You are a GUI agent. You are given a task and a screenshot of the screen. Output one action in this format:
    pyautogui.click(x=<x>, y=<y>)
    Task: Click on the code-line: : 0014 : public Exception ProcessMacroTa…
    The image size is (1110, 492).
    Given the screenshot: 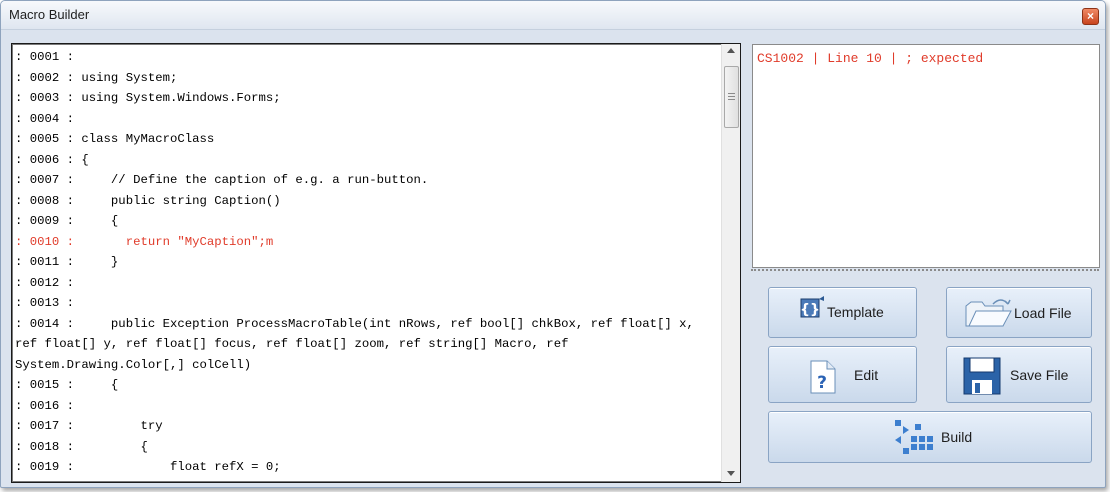 What is the action you would take?
    pyautogui.click(x=358, y=344)
    